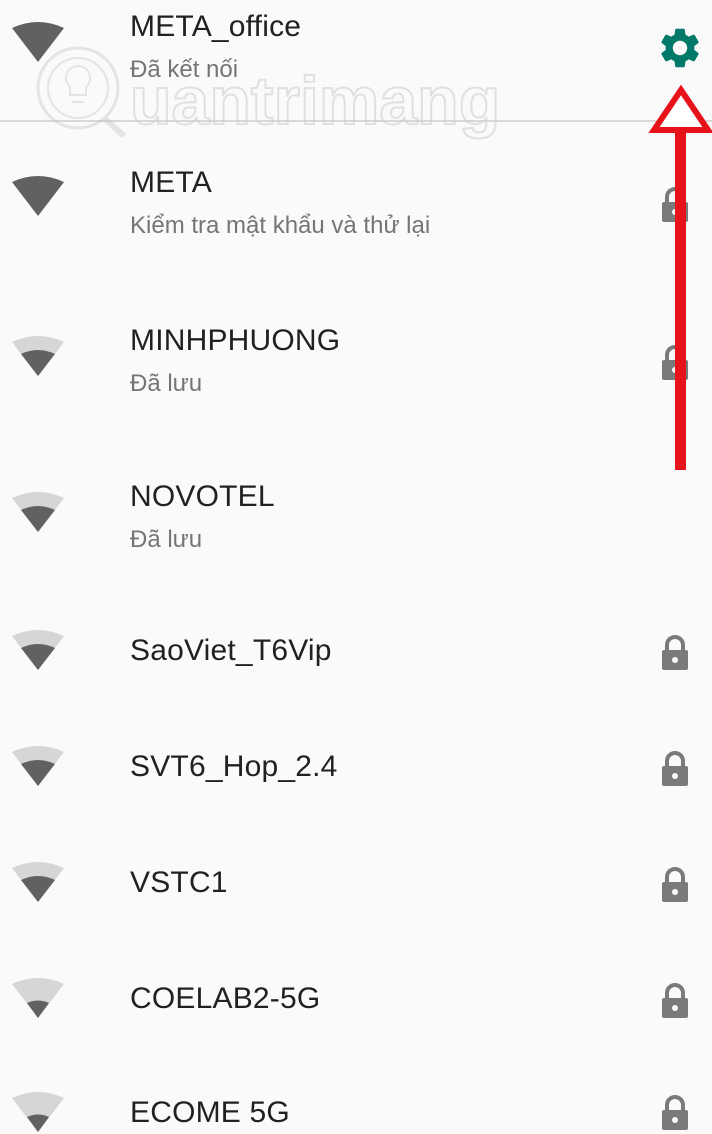  I want to click on wifi-network-row-ecome-5g: ECOME 5G, so click(356, 1098).